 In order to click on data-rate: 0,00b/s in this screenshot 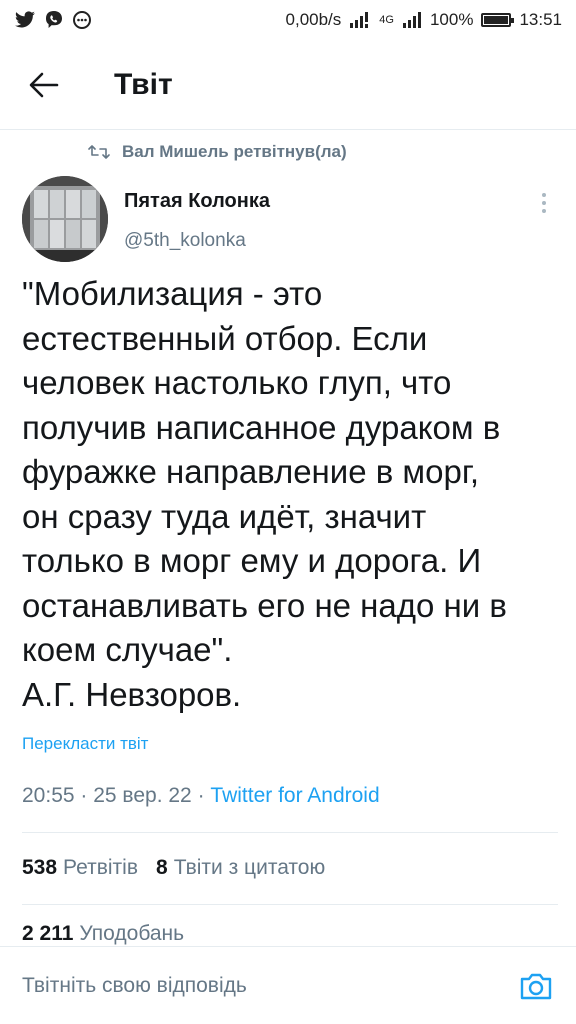, I will do `click(313, 19)`.